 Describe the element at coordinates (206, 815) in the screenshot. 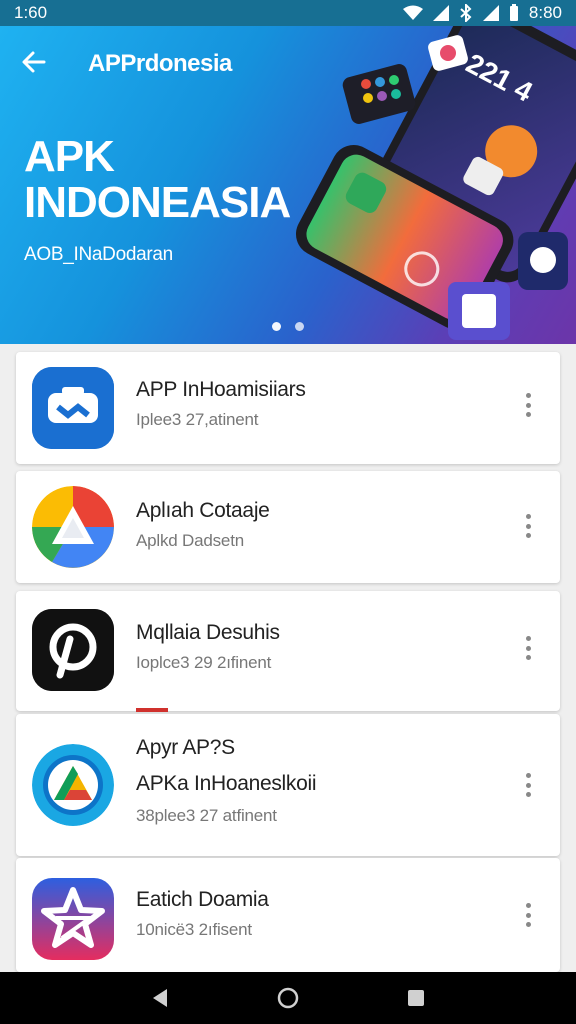

I see `app-meta: 38plee3 27 atfinent` at that location.